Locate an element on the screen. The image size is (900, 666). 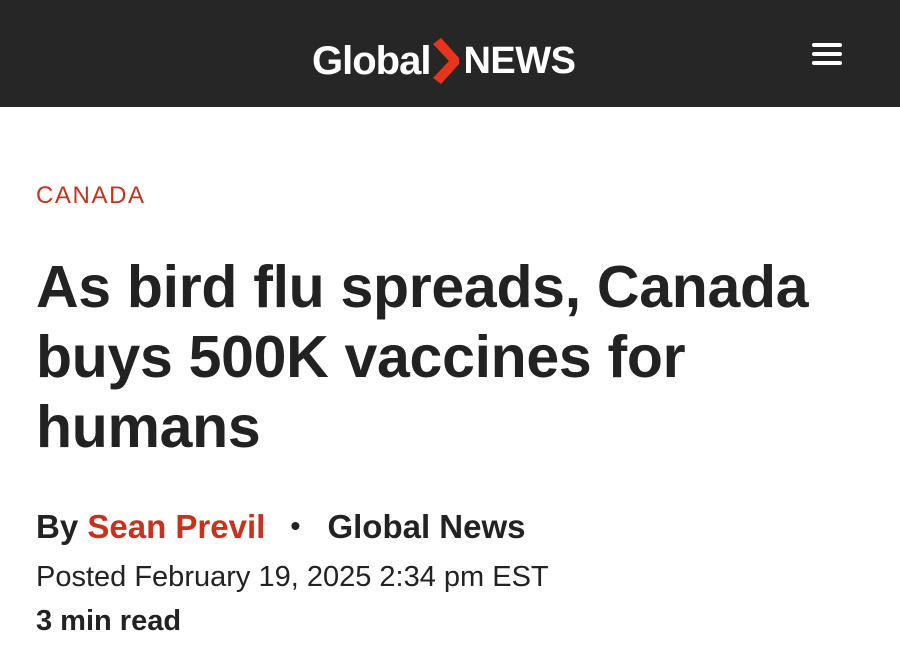
byline-outlet: Global News is located at coordinates (426, 526).